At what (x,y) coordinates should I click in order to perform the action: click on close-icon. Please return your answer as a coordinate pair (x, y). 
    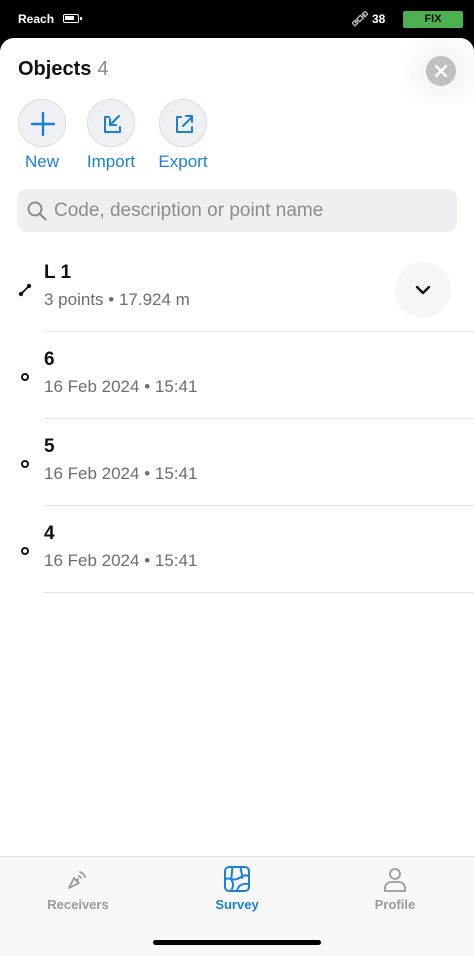
    Looking at the image, I should click on (441, 71).